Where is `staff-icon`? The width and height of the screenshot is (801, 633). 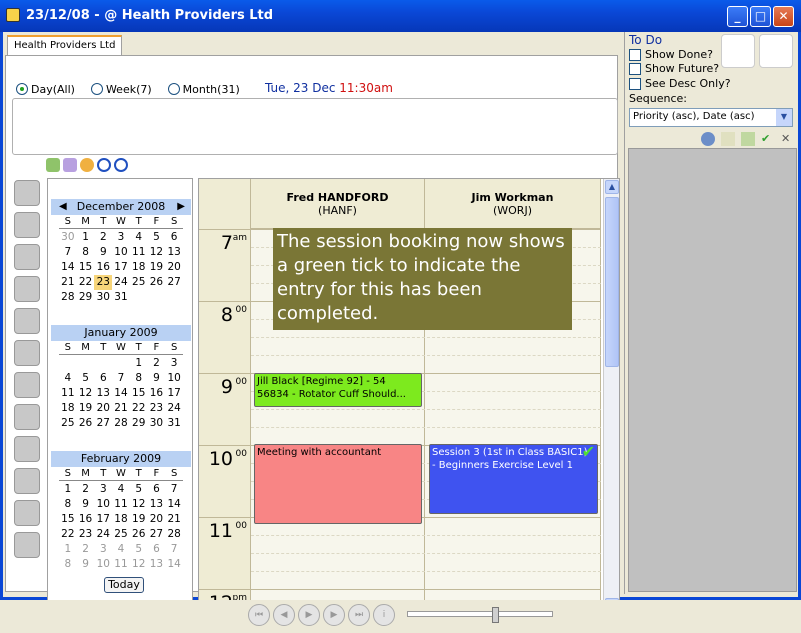 staff-icon is located at coordinates (27, 481).